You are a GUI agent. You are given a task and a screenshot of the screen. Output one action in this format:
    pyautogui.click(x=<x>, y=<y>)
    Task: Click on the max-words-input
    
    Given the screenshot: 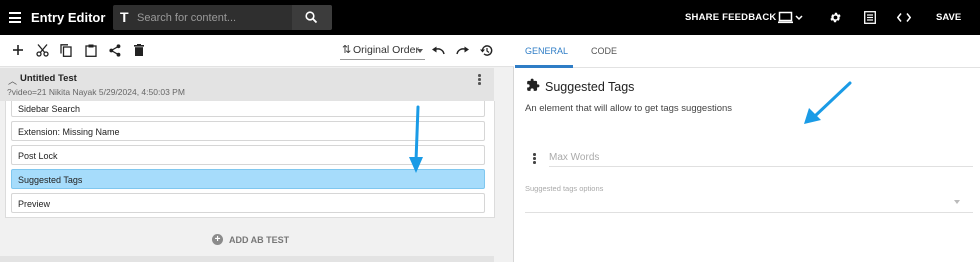 What is the action you would take?
    pyautogui.click(x=761, y=157)
    